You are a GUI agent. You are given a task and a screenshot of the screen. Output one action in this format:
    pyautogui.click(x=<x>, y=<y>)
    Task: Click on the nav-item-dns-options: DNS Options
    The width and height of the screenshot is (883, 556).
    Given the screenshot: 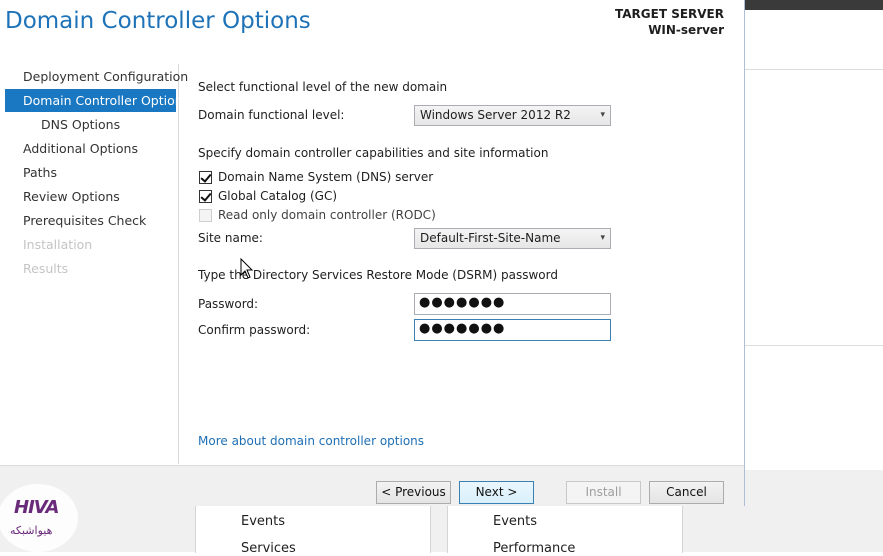 What is the action you would take?
    pyautogui.click(x=90, y=124)
    